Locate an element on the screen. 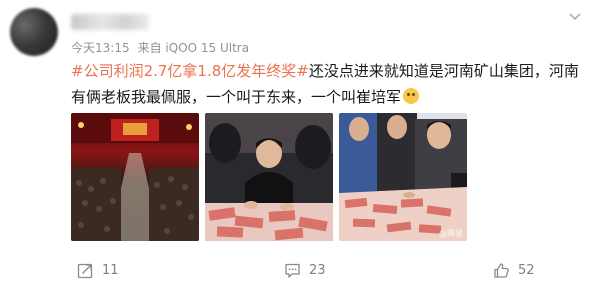 The image size is (600, 298). post-time: 今天13:15 is located at coordinates (100, 48).